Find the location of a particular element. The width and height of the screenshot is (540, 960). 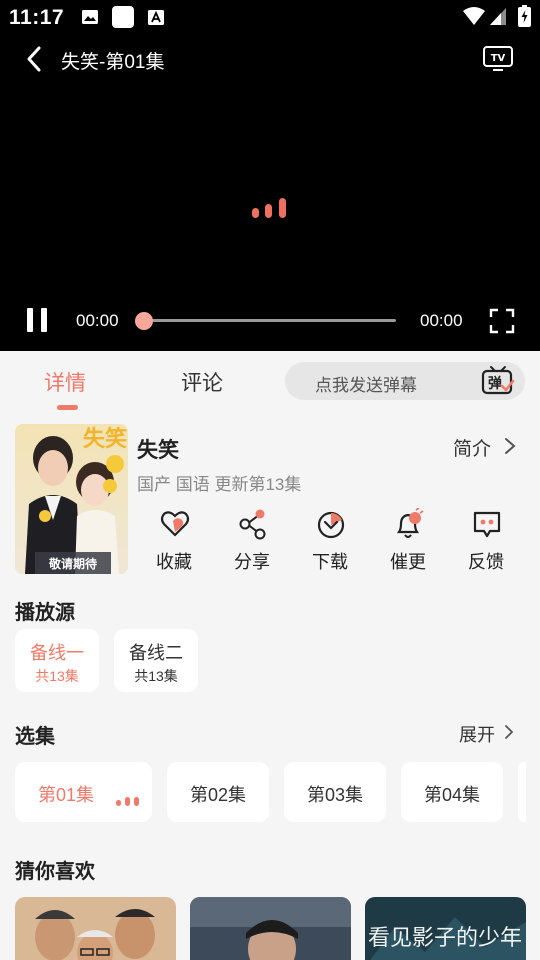

status-time: 11:17 is located at coordinates (37, 17).